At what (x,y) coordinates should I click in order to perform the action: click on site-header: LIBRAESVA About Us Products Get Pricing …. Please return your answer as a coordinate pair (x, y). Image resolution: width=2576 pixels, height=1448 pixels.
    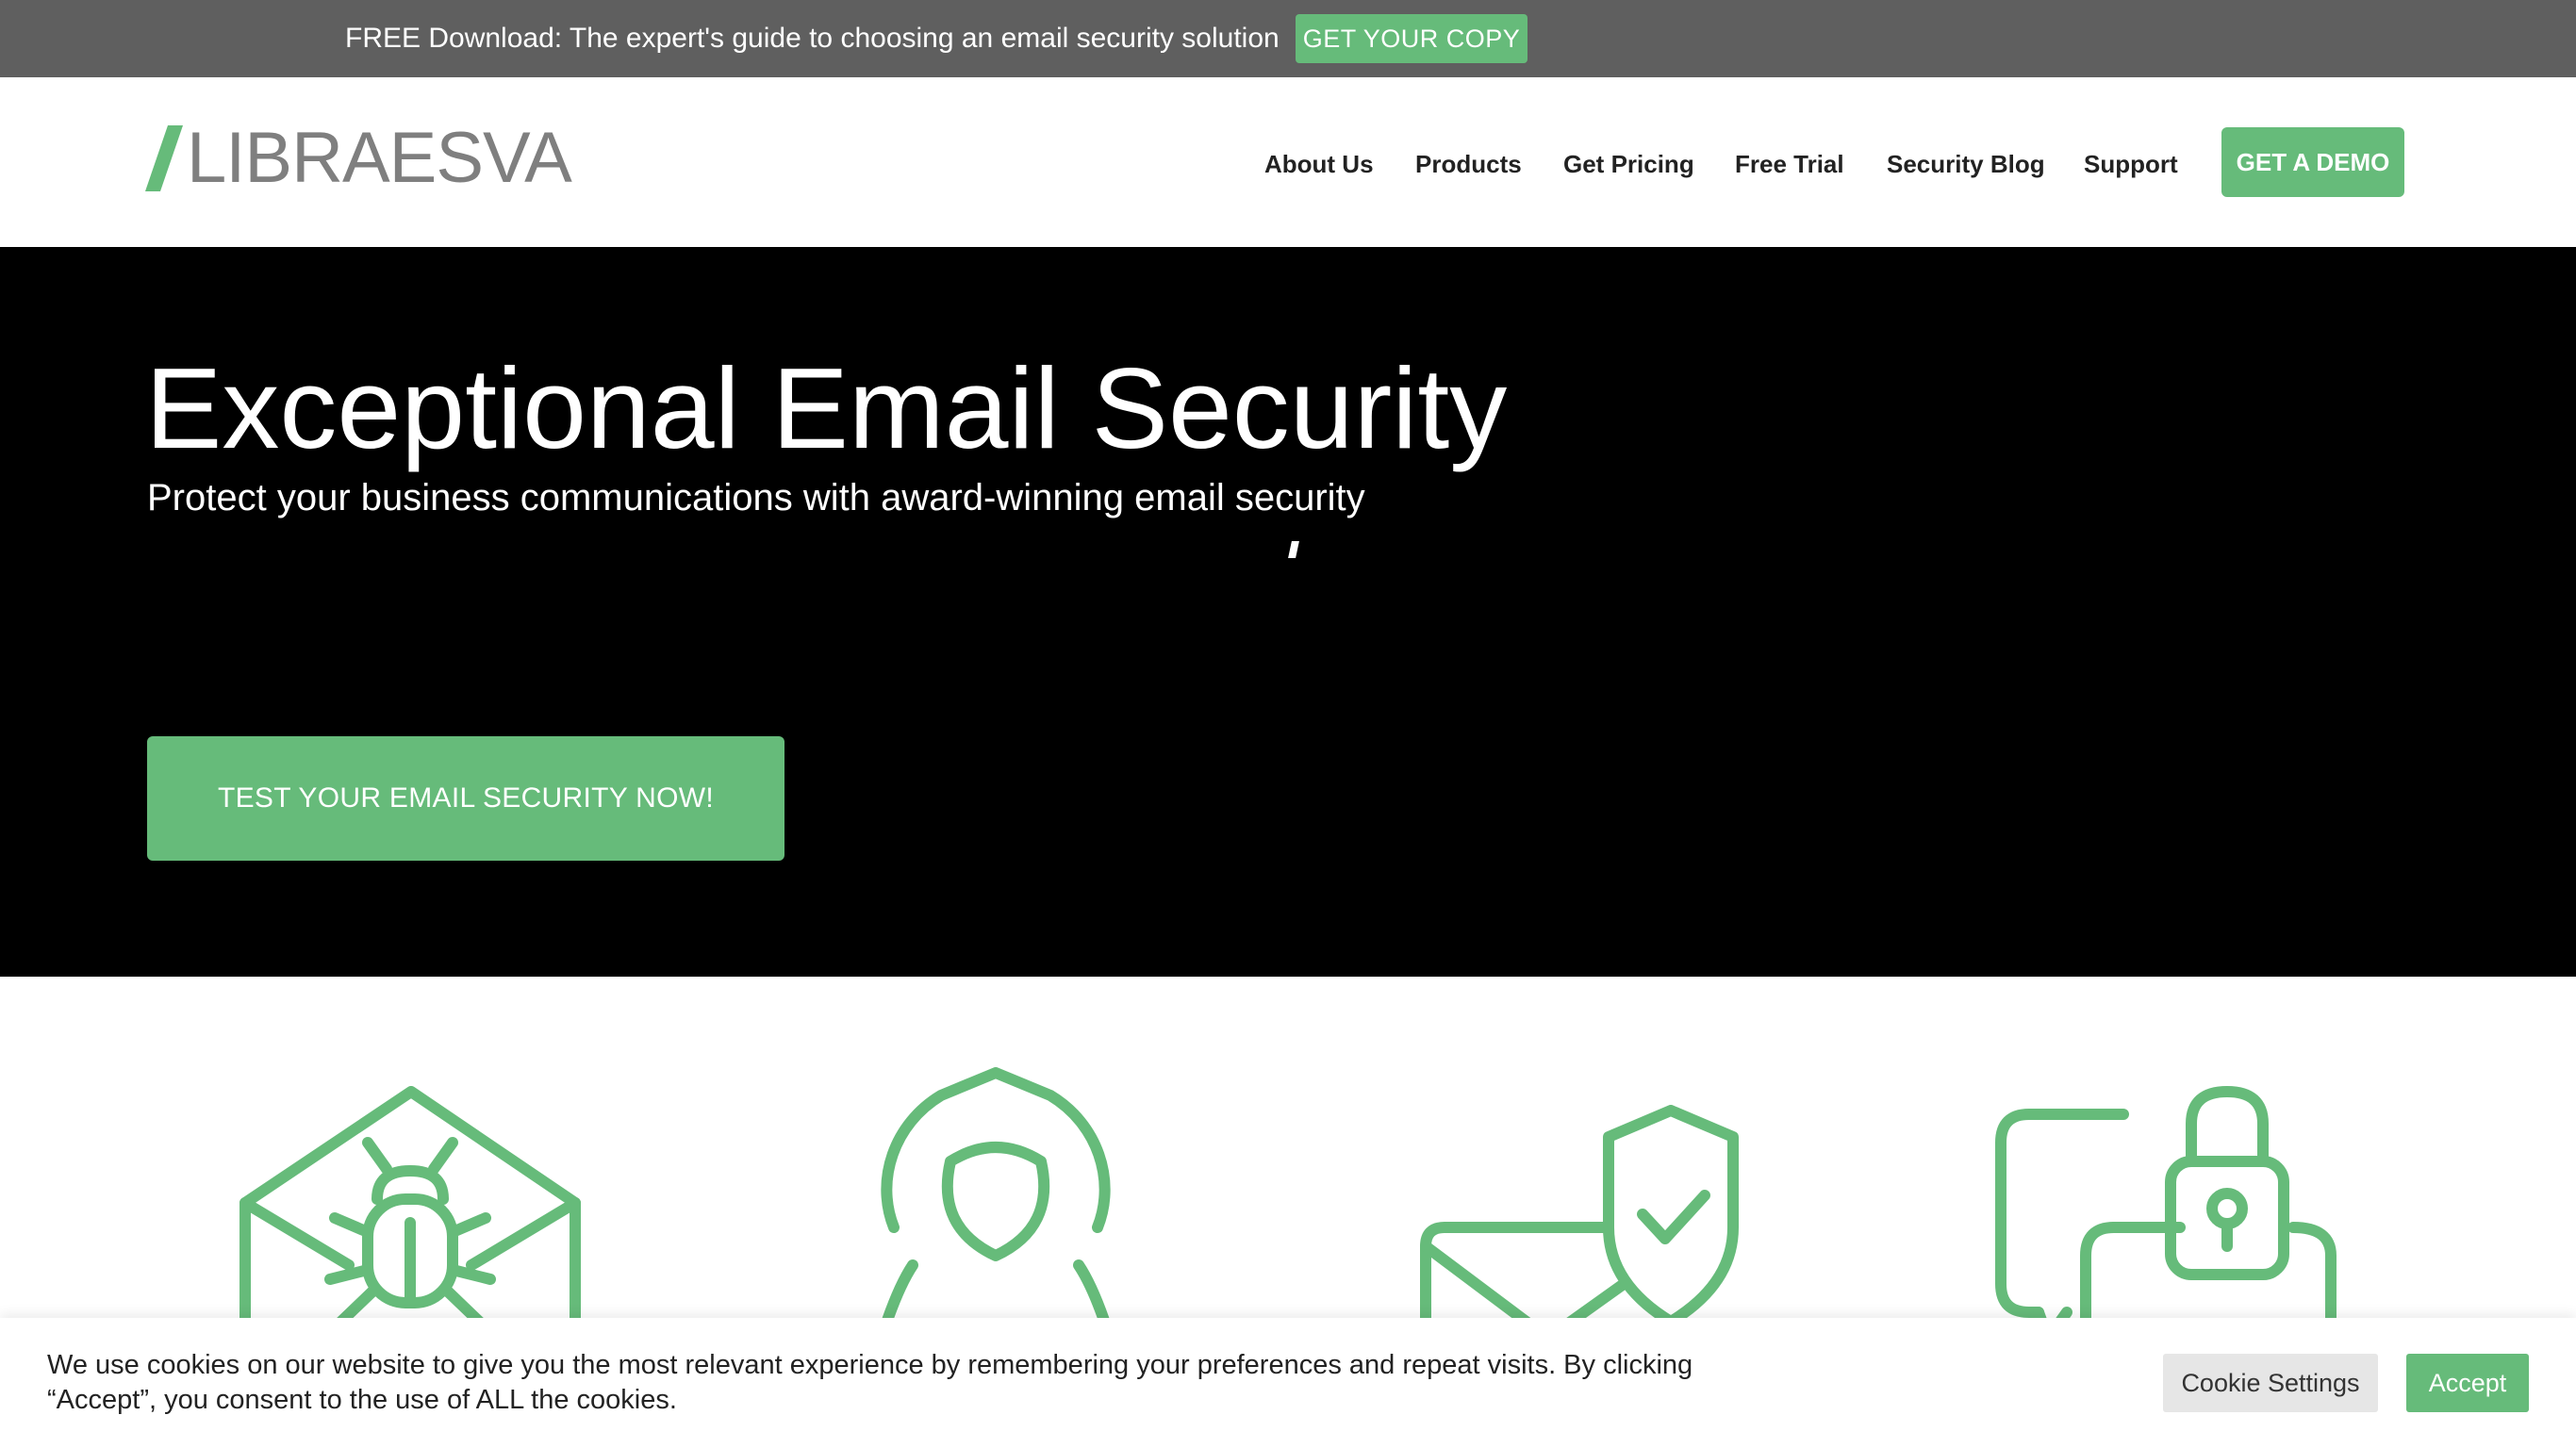
    Looking at the image, I should click on (1288, 162).